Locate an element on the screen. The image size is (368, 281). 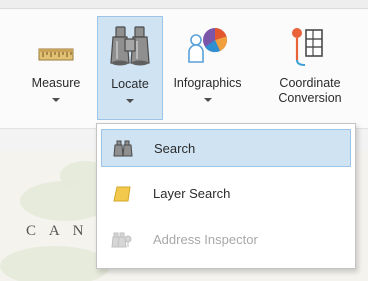
locate-button: Locate is located at coordinates (130, 68).